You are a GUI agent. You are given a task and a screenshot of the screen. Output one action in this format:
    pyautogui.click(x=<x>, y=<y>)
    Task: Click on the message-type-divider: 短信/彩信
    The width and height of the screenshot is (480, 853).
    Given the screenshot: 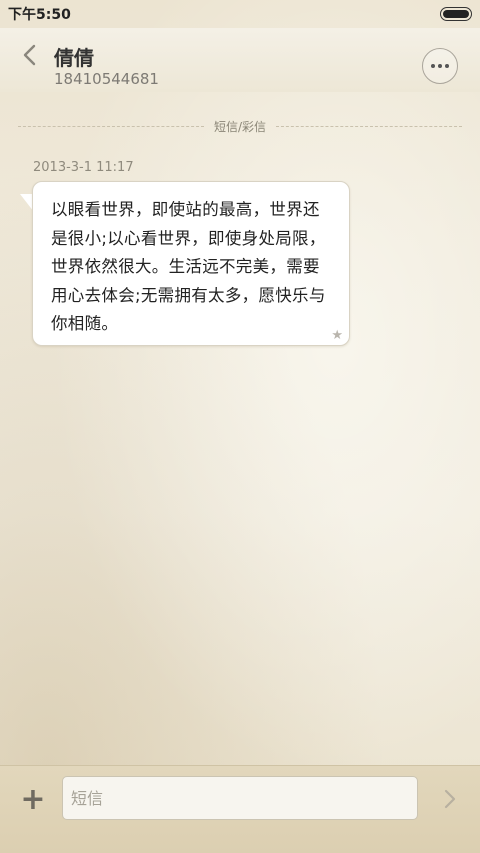 What is the action you would take?
    pyautogui.click(x=240, y=126)
    